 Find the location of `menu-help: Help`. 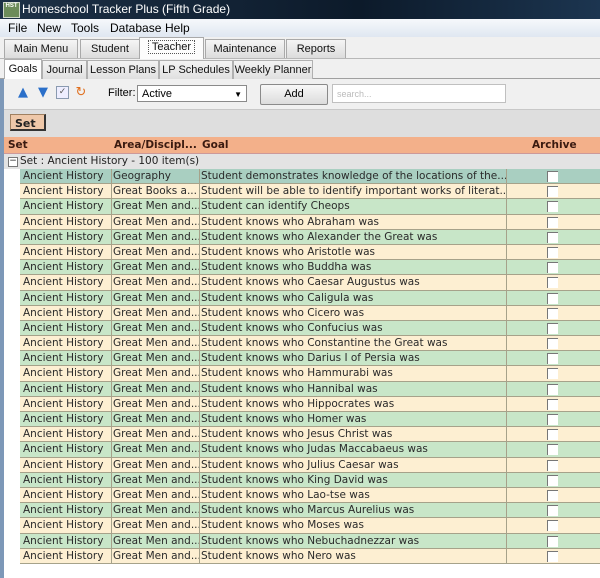

menu-help: Help is located at coordinates (177, 28).